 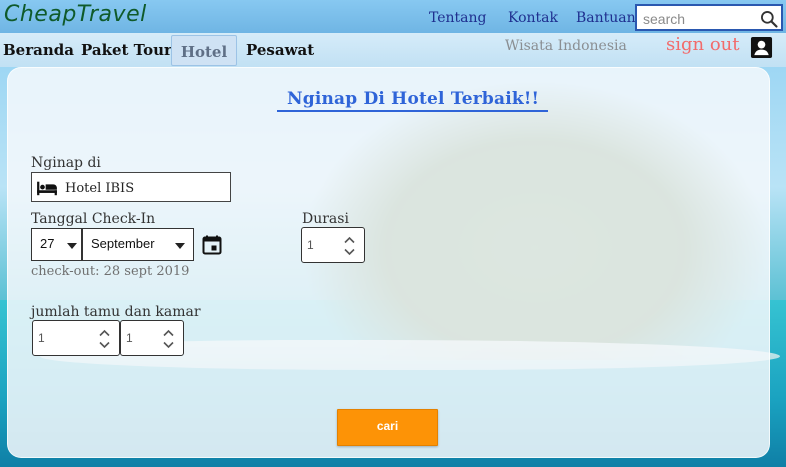 What do you see at coordinates (75, 14) in the screenshot?
I see `site-logo: CheapTravel` at bounding box center [75, 14].